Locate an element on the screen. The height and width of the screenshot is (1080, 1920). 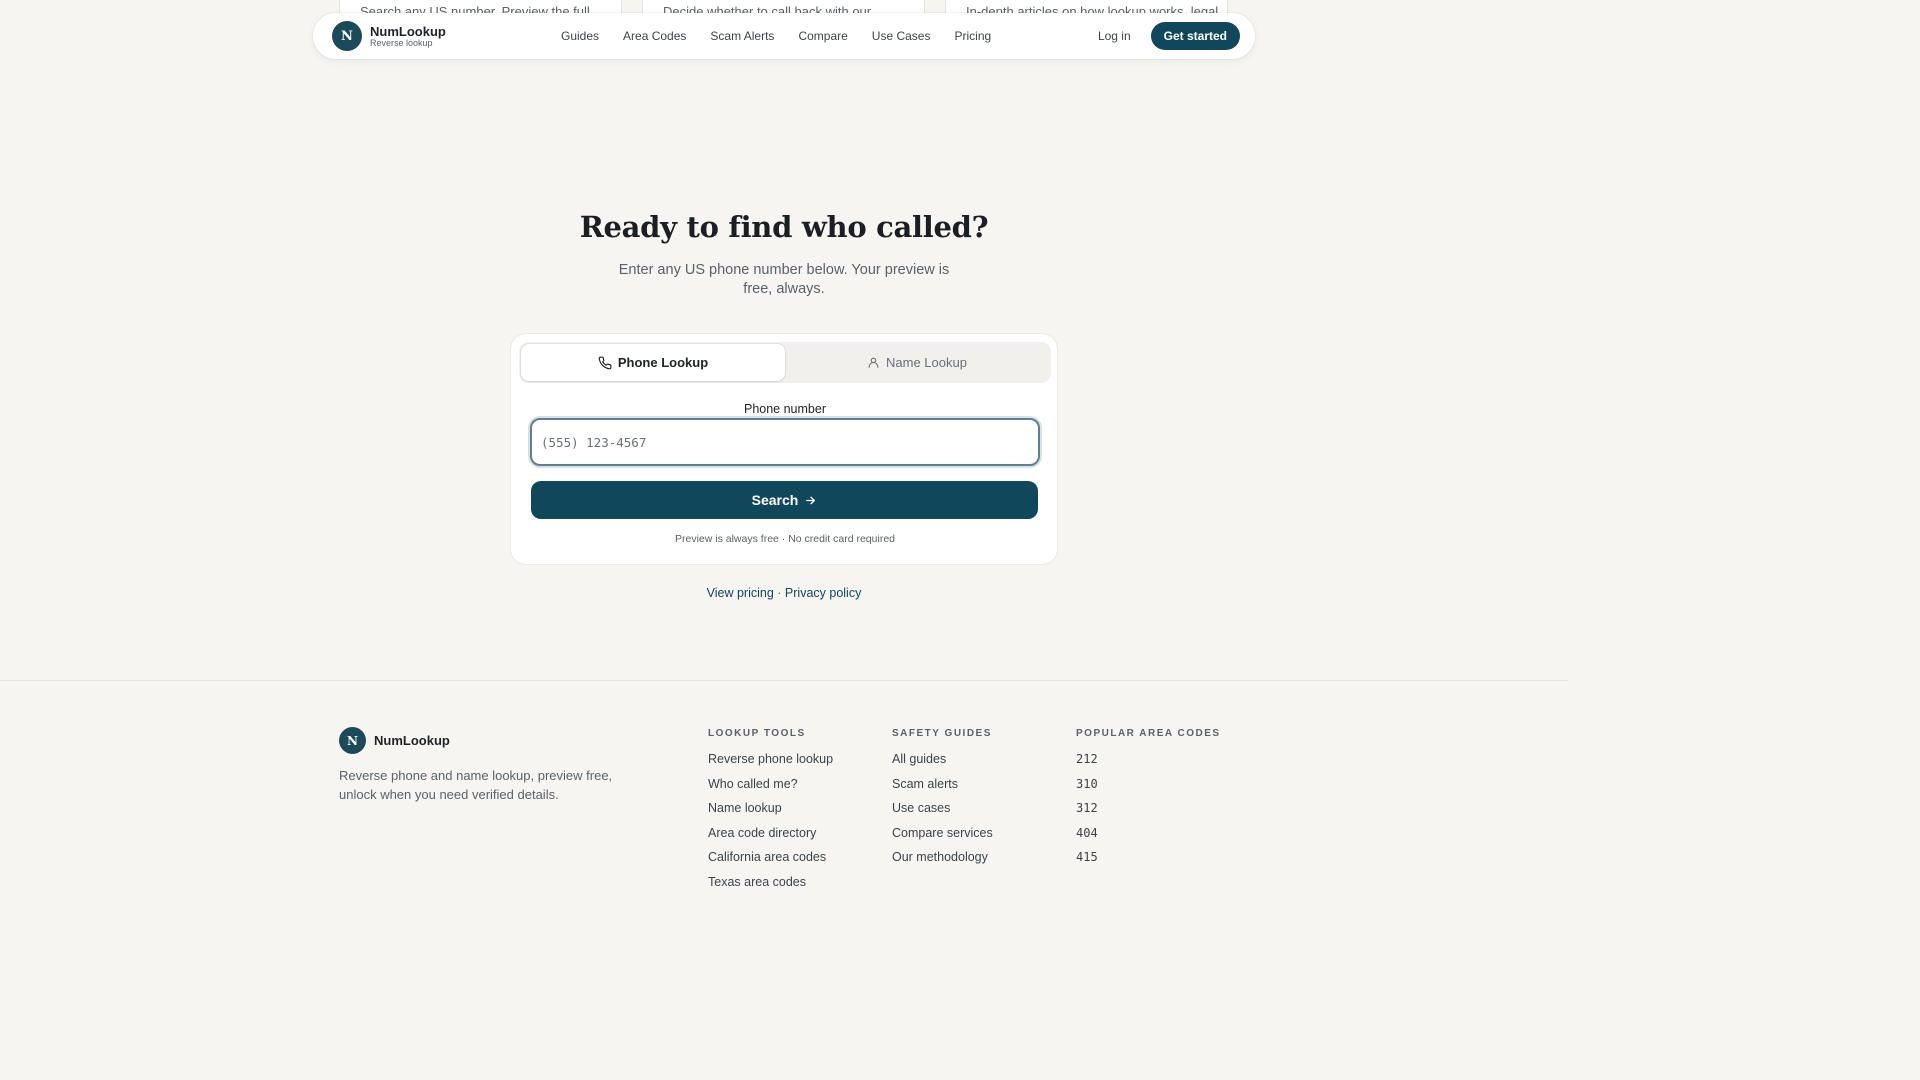
nav-link-guides: Guides is located at coordinates (580, 36).